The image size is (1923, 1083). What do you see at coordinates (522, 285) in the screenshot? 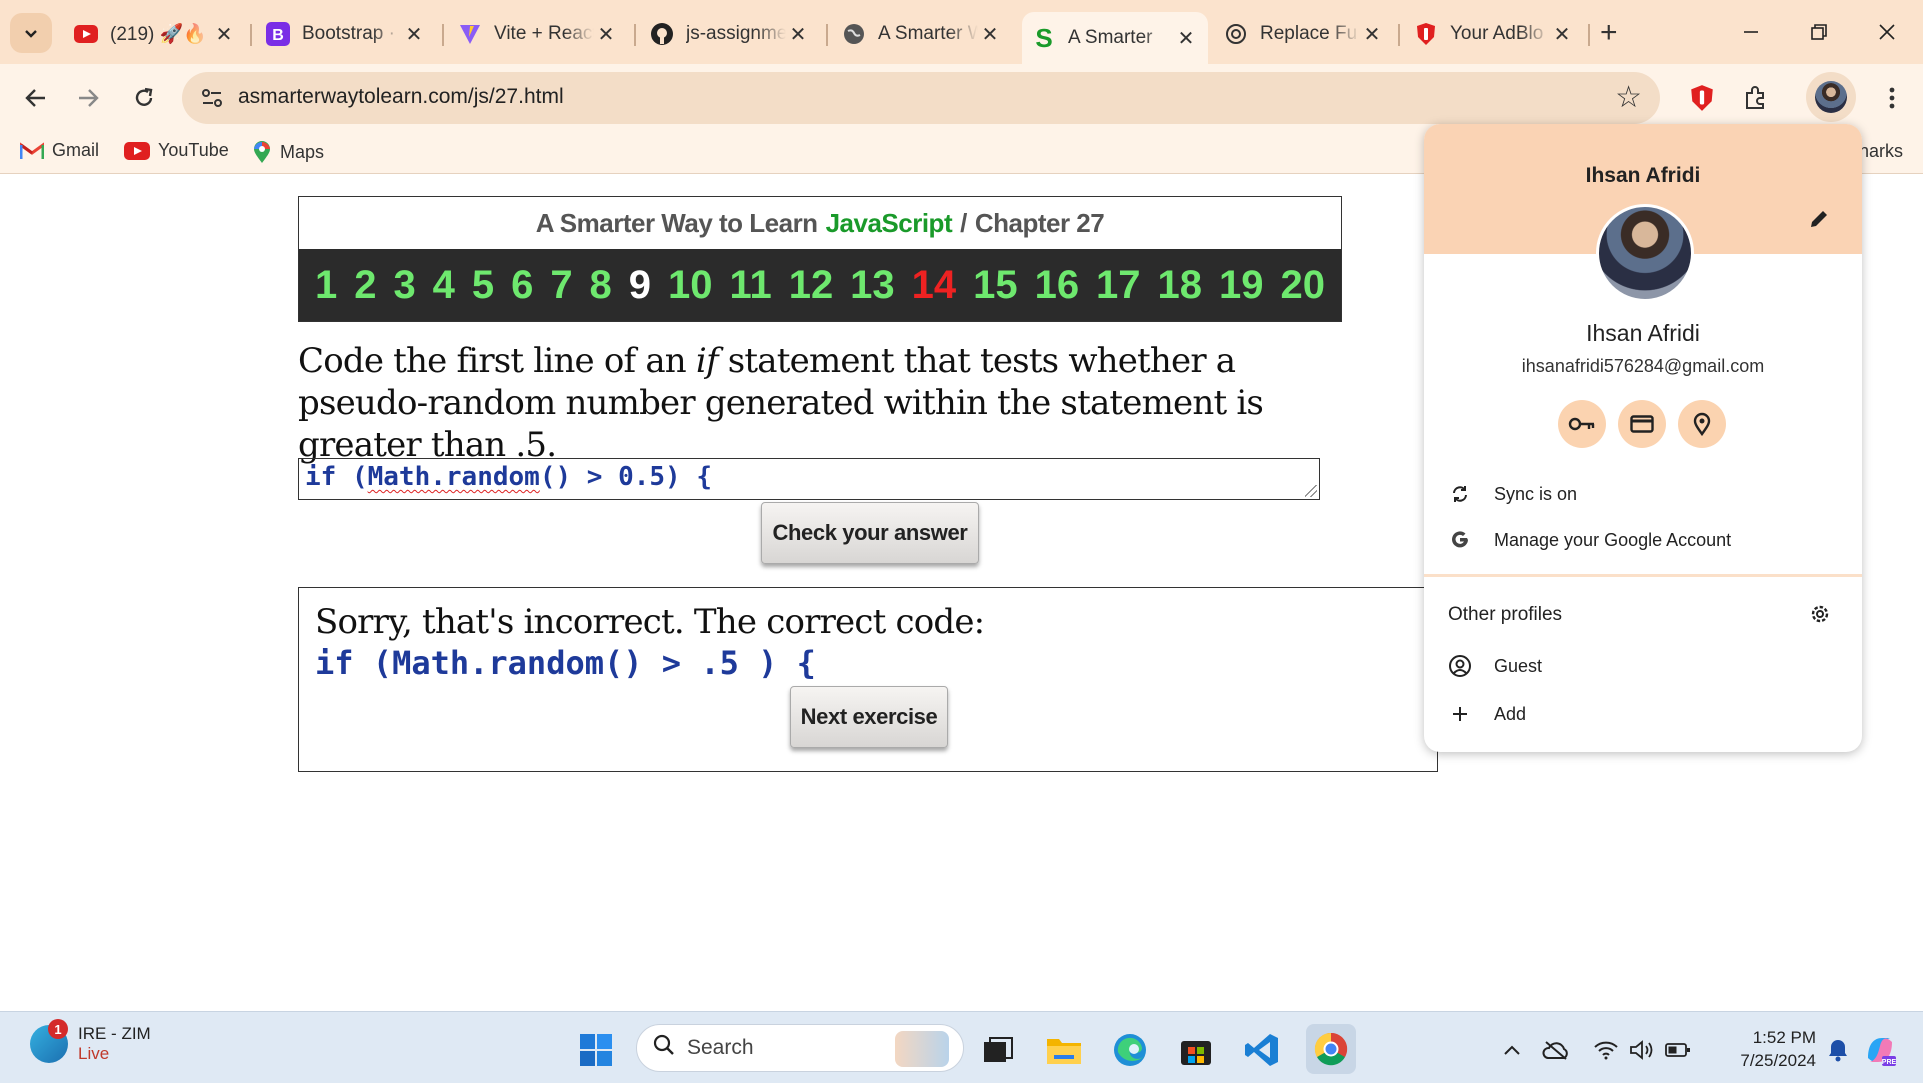
I see `chapter-link-6: 6` at bounding box center [522, 285].